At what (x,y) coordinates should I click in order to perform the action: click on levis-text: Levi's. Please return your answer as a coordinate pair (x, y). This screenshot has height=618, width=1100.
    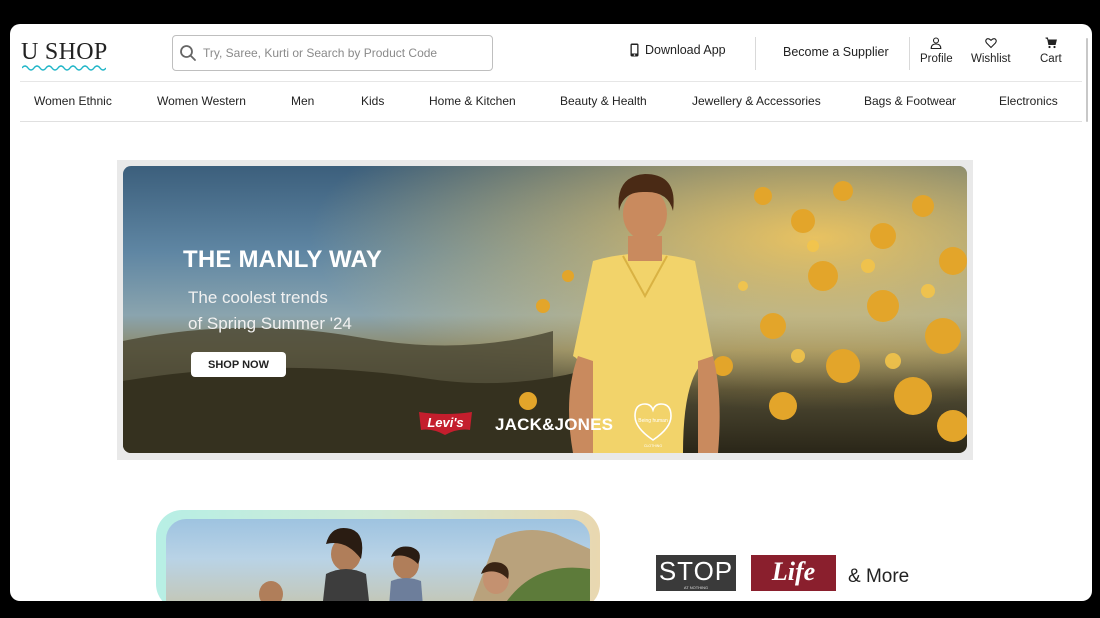
    Looking at the image, I should click on (445, 422).